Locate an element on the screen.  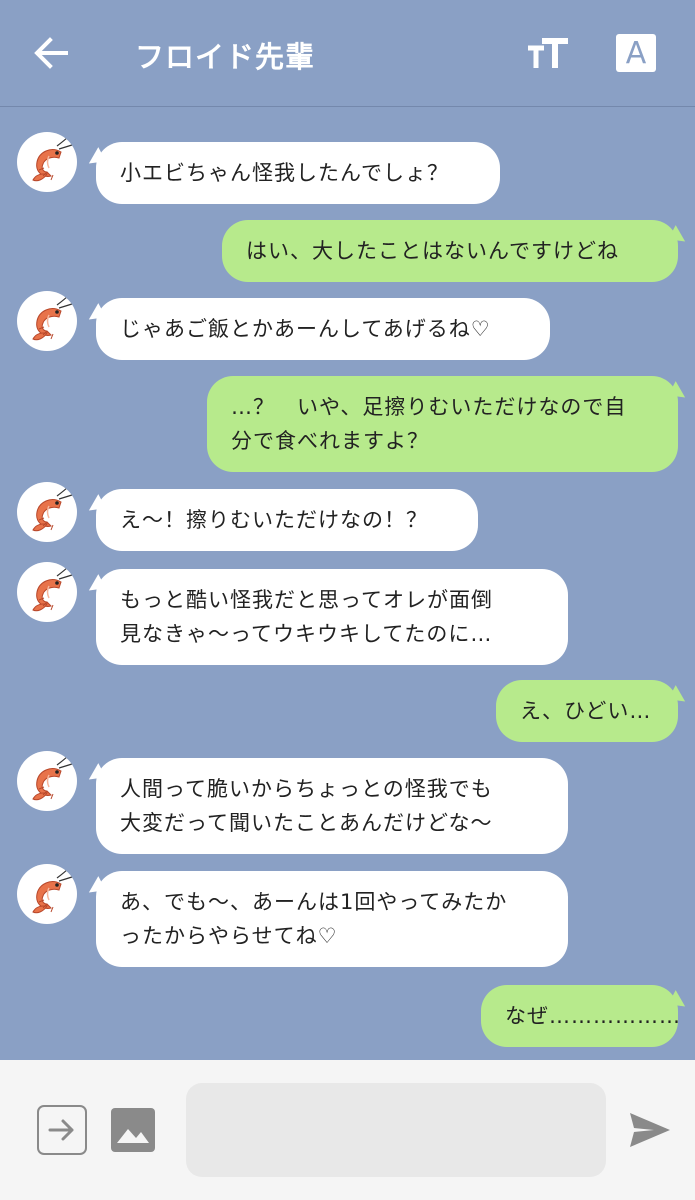
message-bubble-incoming: あ、でも〜、あーんは1回やってみたか ったからやらせてね♡ is located at coordinates (332, 919).